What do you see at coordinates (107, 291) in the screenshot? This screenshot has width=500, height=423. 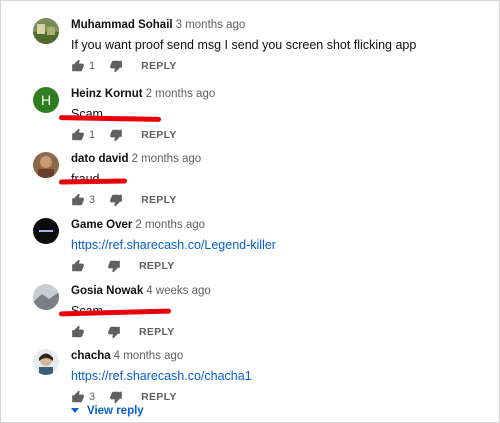 I see `comment-author: Gosia Nowak` at bounding box center [107, 291].